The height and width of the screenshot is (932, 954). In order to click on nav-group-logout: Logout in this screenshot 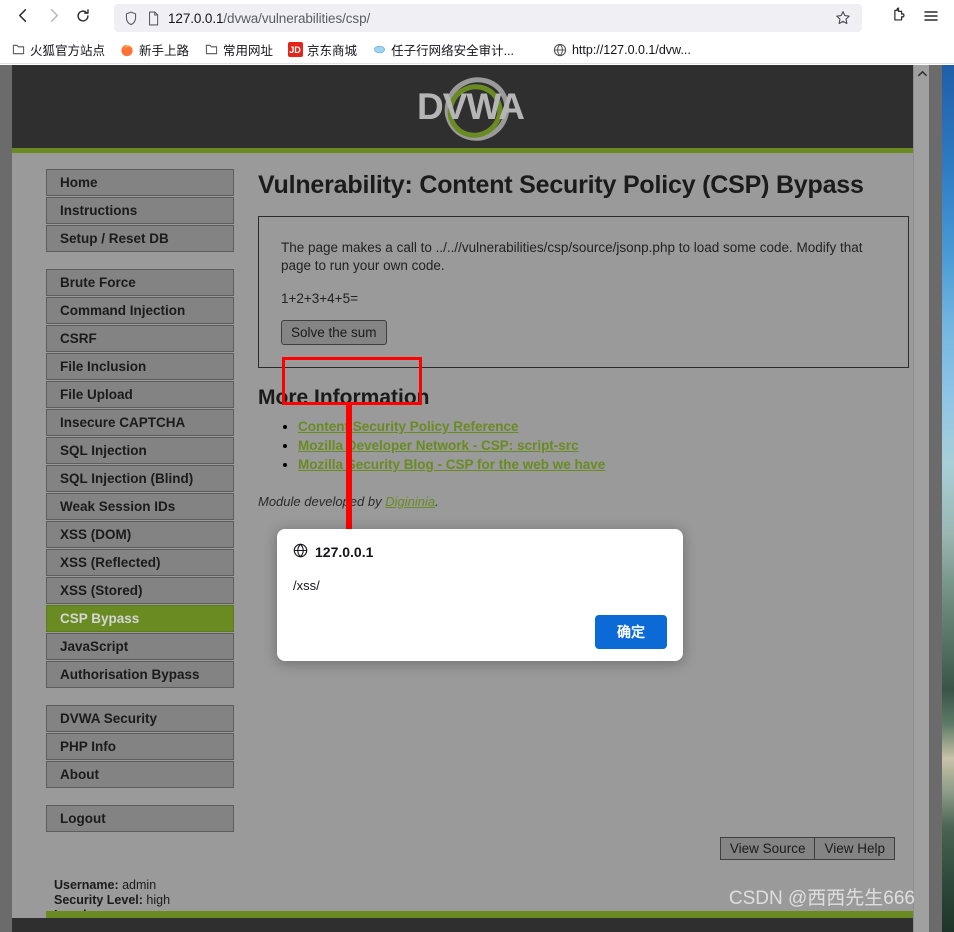, I will do `click(140, 818)`.